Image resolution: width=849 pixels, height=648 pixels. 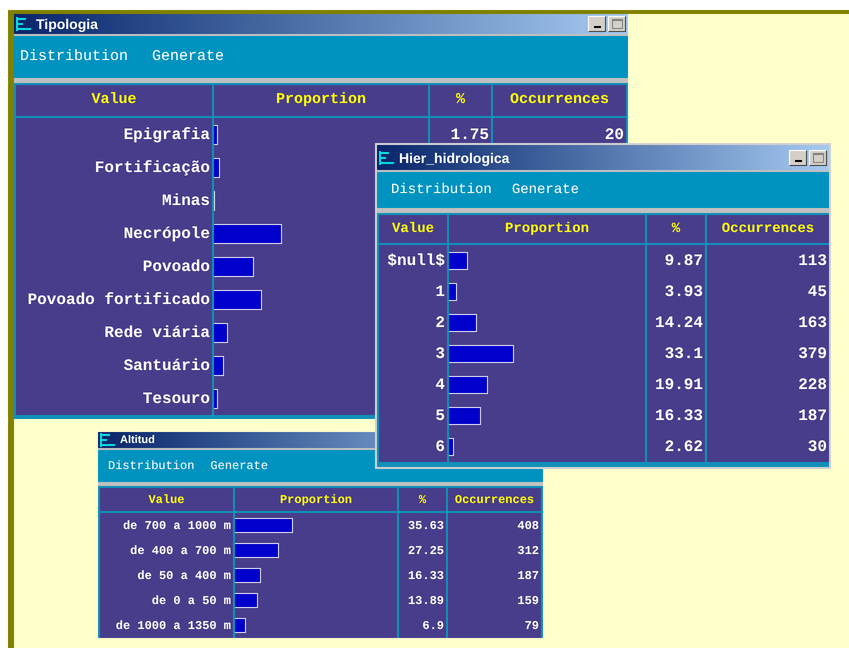 What do you see at coordinates (812, 323) in the screenshot?
I see `table-cell-text: 163` at bounding box center [812, 323].